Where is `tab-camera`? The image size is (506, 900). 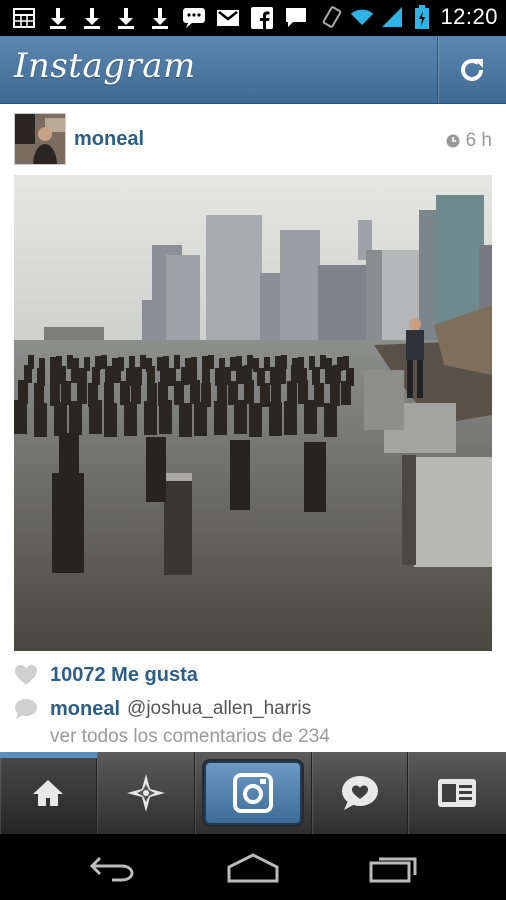 tab-camera is located at coordinates (253, 793).